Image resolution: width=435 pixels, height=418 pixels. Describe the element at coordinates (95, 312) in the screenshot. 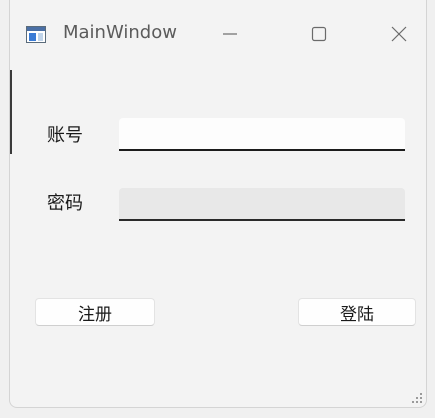

I see `register-button: 注册` at that location.